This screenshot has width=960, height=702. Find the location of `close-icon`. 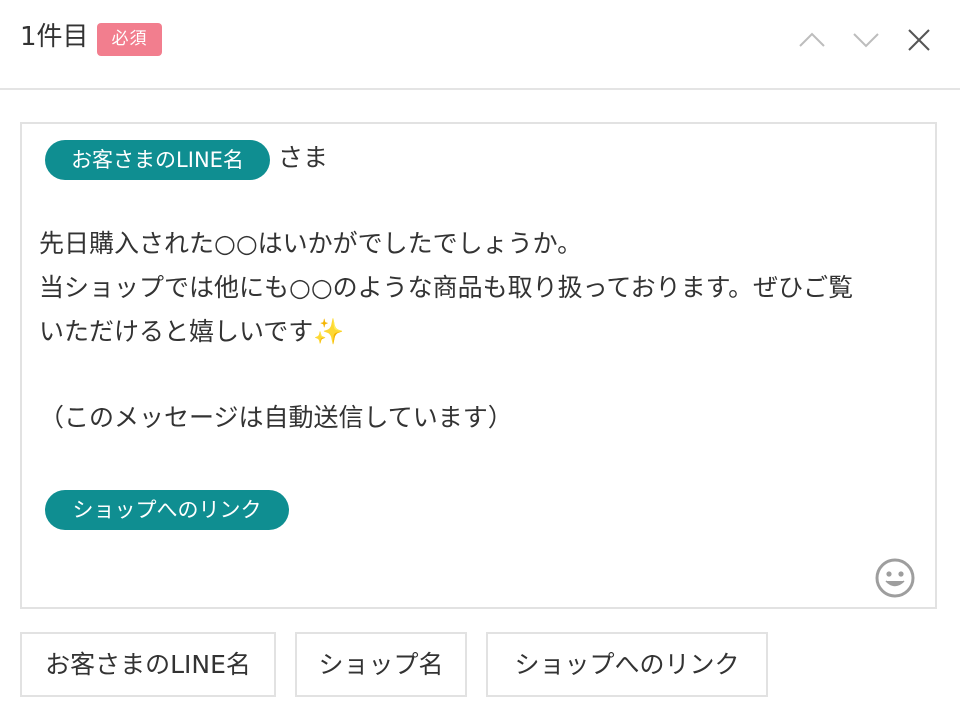

close-icon is located at coordinates (919, 40).